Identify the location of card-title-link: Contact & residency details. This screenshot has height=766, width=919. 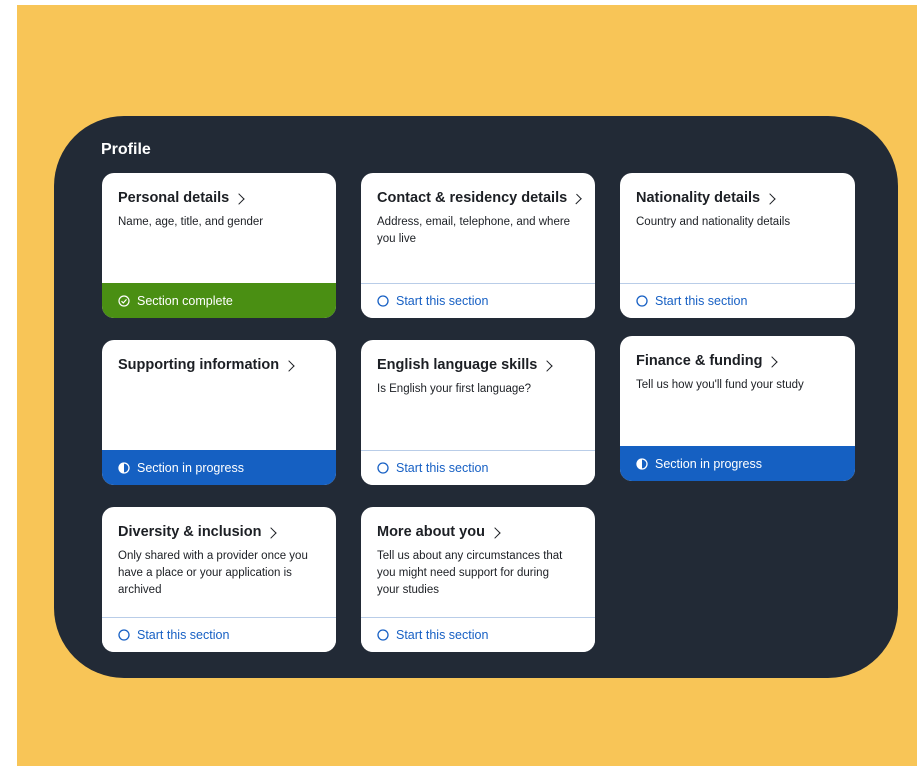
(479, 198).